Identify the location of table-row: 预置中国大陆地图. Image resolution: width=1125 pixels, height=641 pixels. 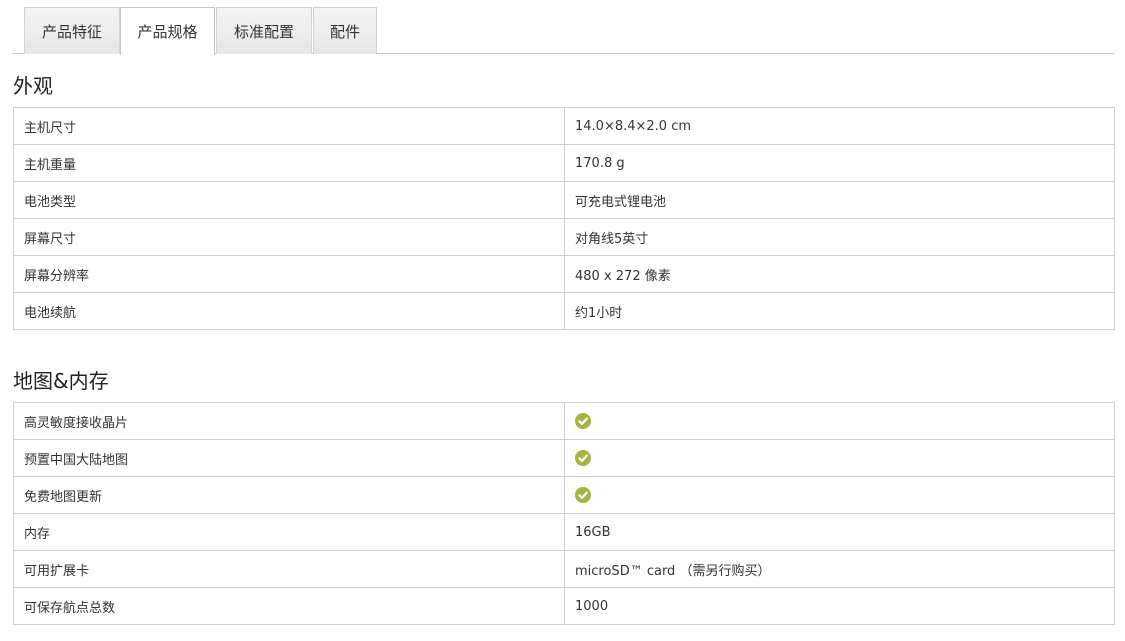
(564, 458).